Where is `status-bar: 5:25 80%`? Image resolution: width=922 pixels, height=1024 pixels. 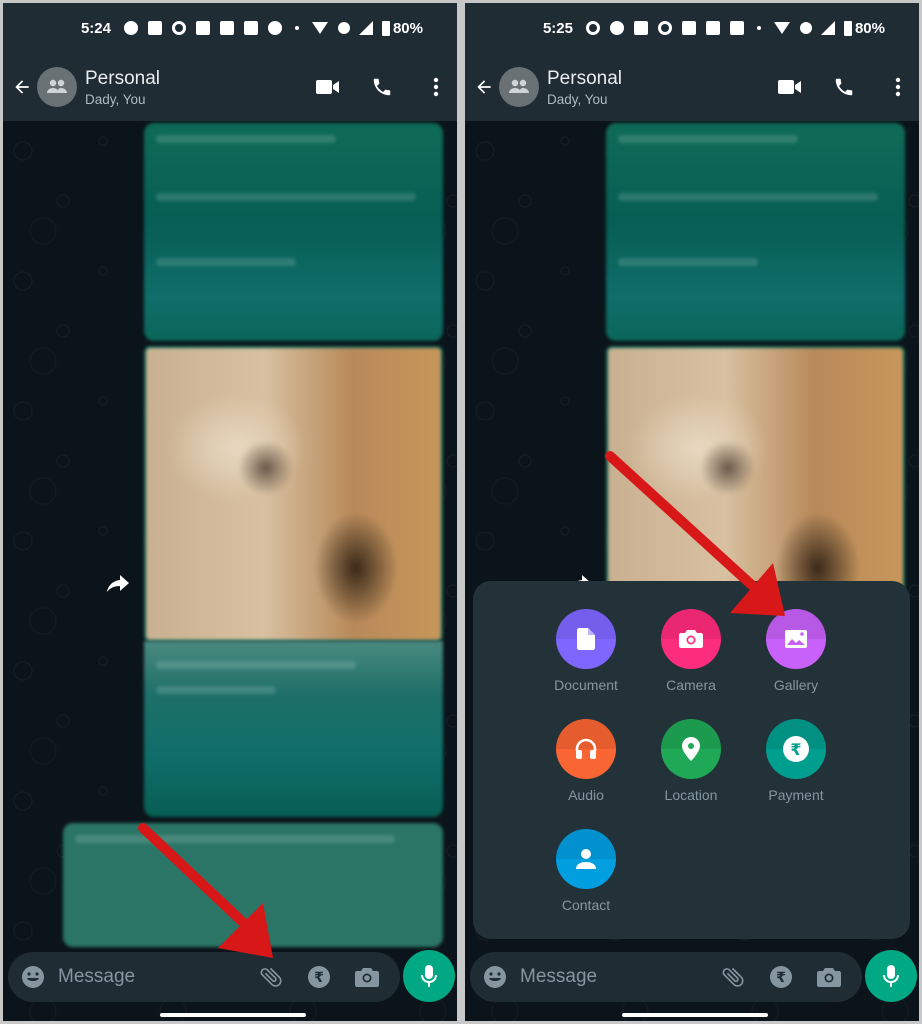 status-bar: 5:25 80% is located at coordinates (692, 28).